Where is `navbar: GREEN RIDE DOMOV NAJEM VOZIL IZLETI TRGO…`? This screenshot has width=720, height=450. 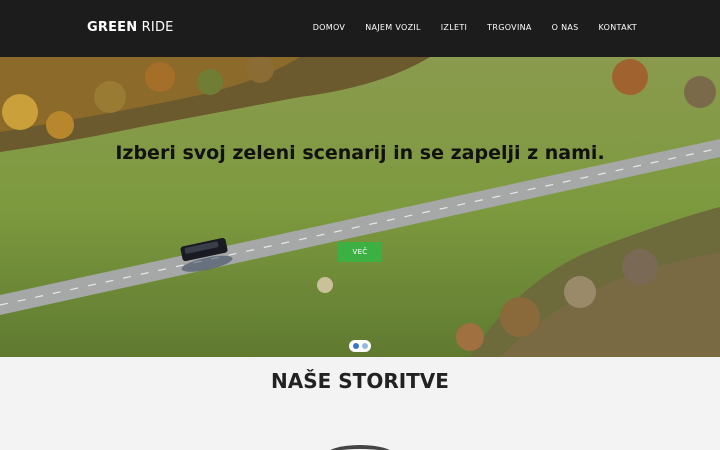 navbar: GREEN RIDE DOMOV NAJEM VOZIL IZLETI TRGO… is located at coordinates (360, 28).